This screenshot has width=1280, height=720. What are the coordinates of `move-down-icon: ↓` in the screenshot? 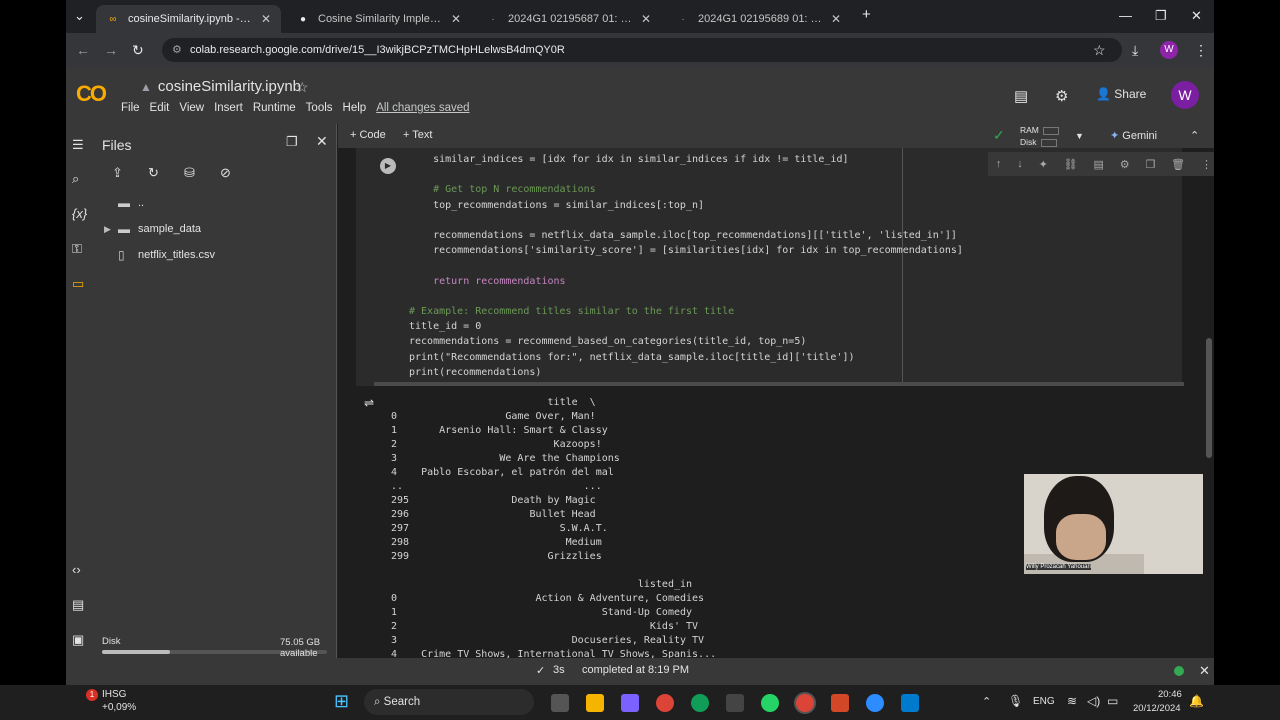 It's located at (1020, 164).